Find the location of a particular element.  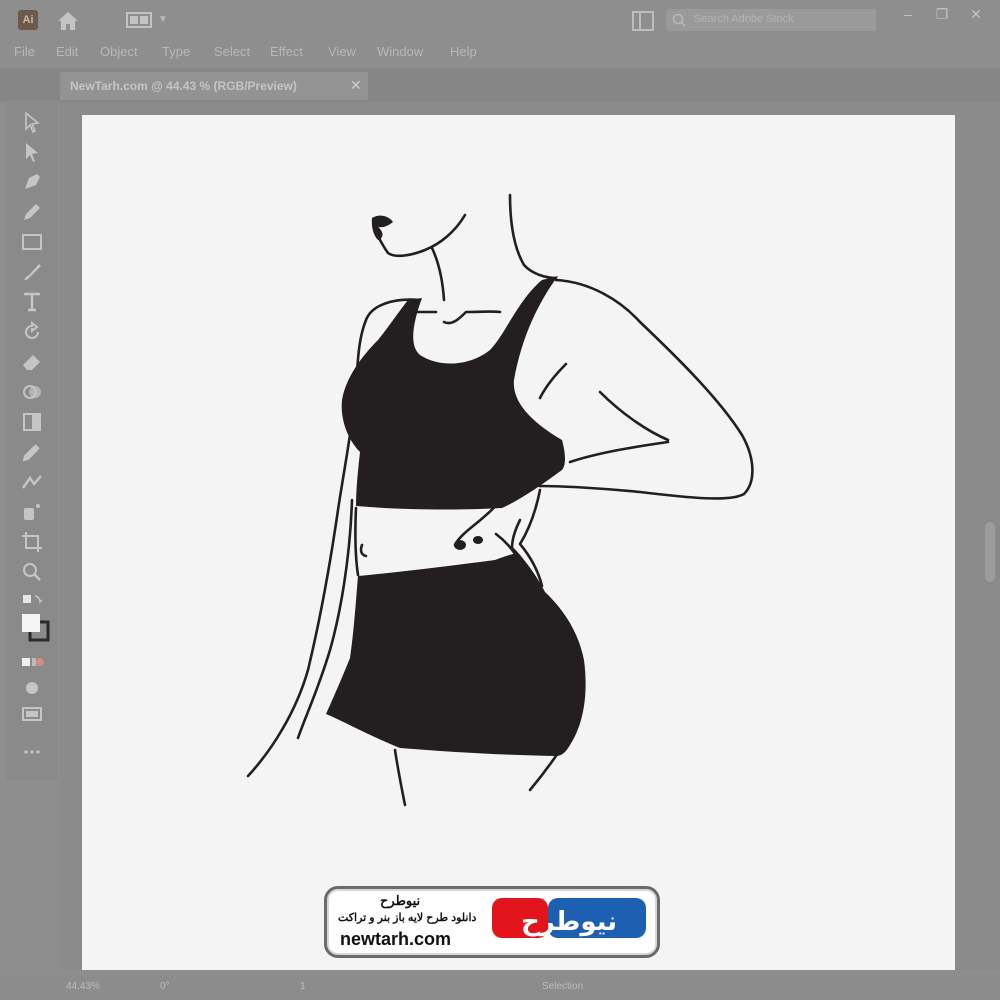

left-leg-line is located at coordinates (400, 777).